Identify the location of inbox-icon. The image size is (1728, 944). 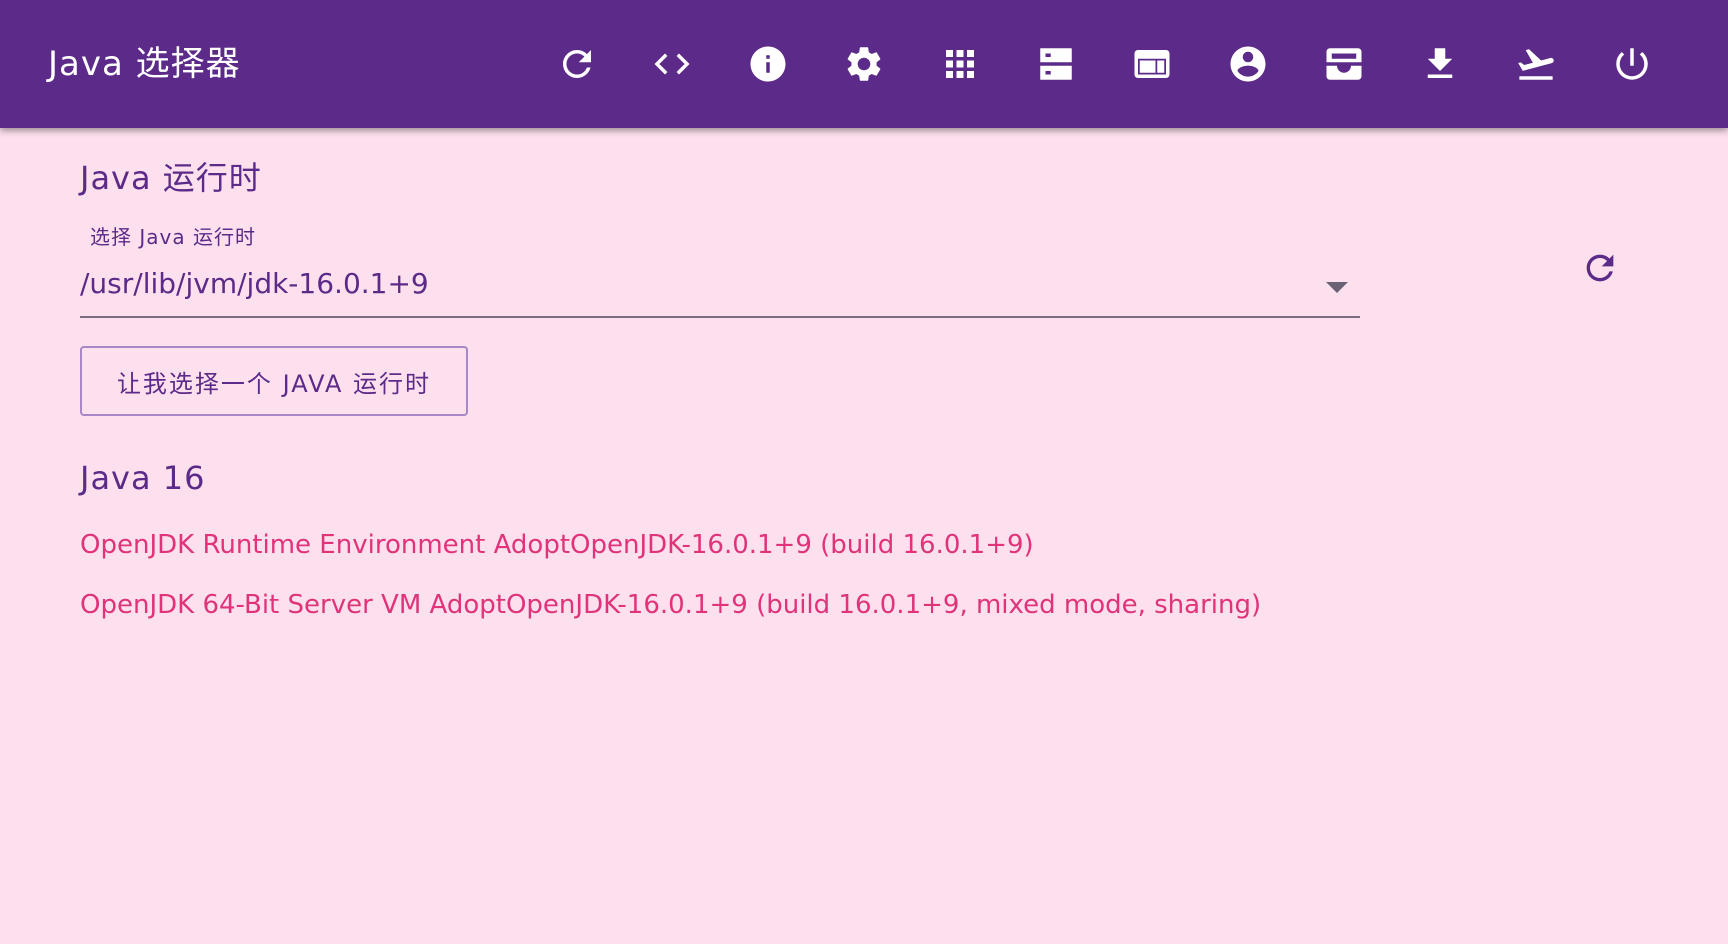
(1344, 64).